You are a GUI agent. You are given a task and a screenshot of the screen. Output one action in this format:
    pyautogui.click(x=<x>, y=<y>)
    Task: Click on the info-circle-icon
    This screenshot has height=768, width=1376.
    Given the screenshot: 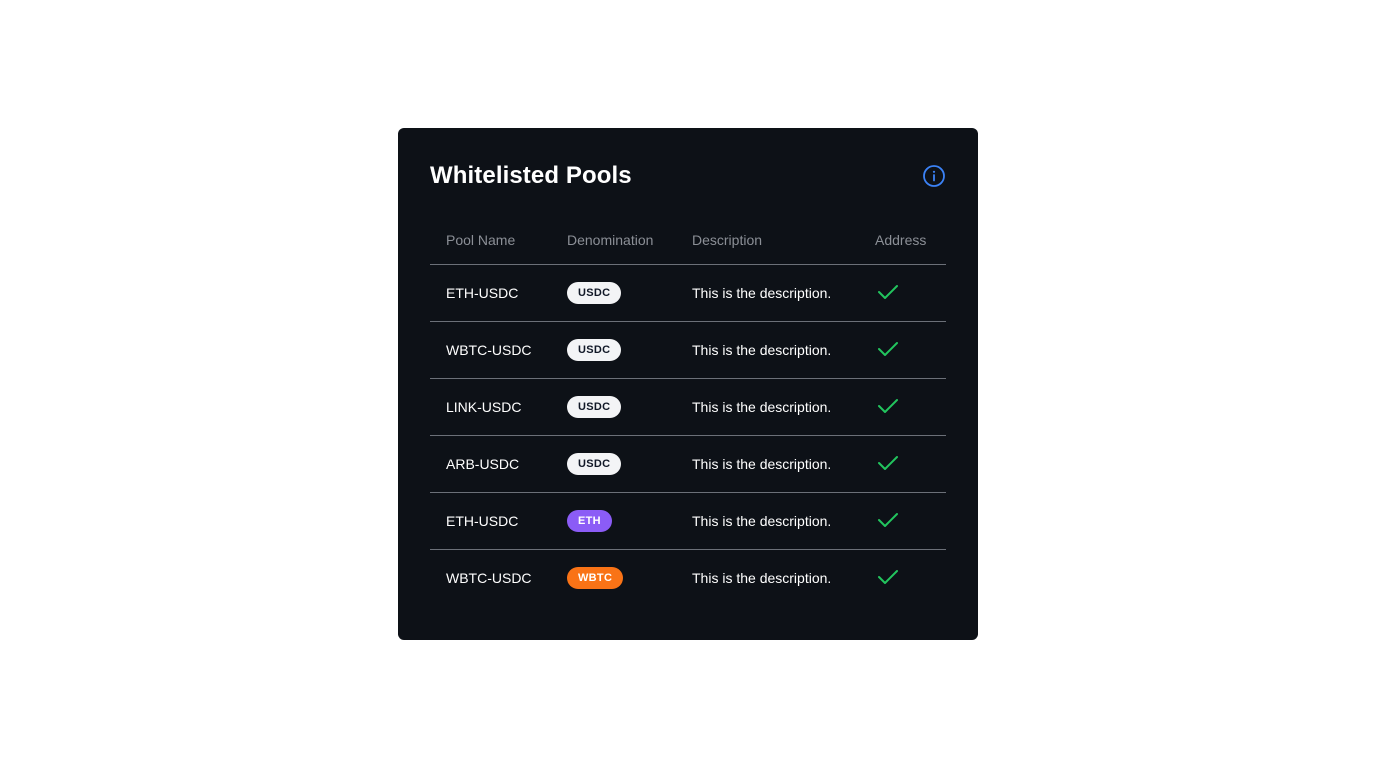 What is the action you would take?
    pyautogui.click(x=934, y=176)
    